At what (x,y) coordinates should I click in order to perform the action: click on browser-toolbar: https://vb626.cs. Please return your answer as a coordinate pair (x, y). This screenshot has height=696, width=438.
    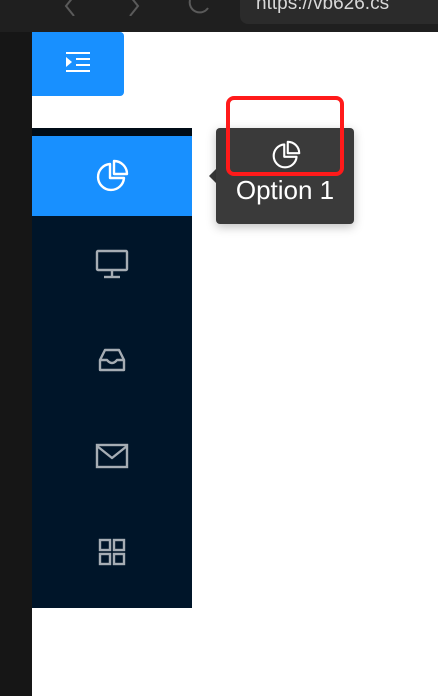
    Looking at the image, I should click on (219, 16).